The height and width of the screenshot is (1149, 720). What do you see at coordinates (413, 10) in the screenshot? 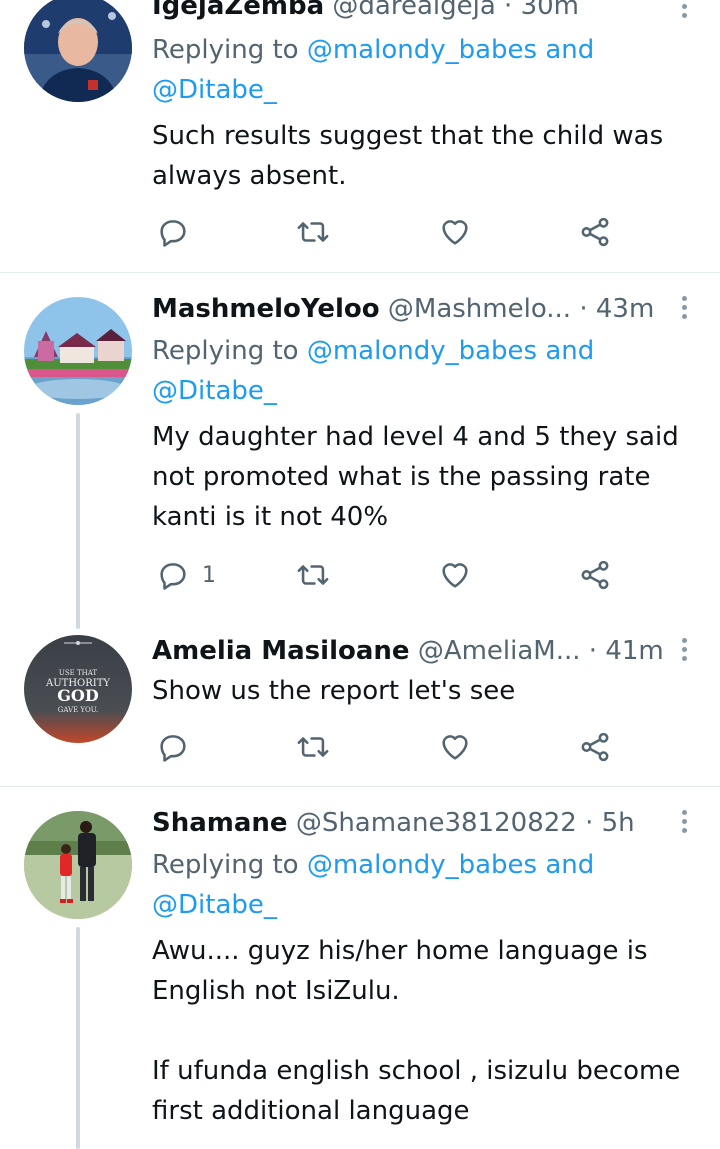
I see `user-handle: @darealgeja` at bounding box center [413, 10].